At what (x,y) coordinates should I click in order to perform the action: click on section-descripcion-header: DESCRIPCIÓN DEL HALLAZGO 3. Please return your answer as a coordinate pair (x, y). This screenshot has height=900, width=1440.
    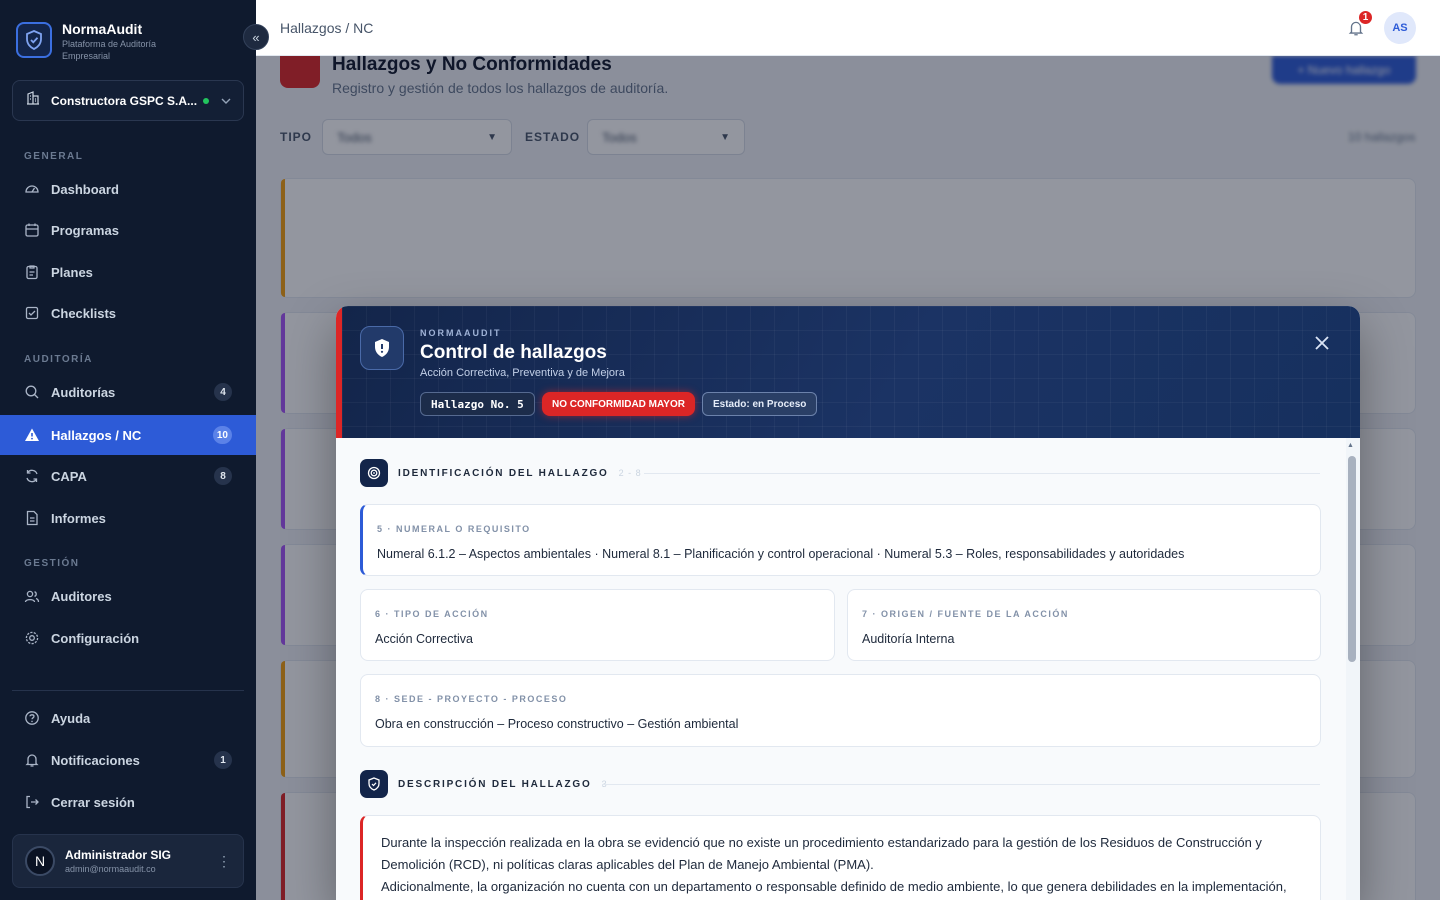
    Looking at the image, I should click on (484, 784).